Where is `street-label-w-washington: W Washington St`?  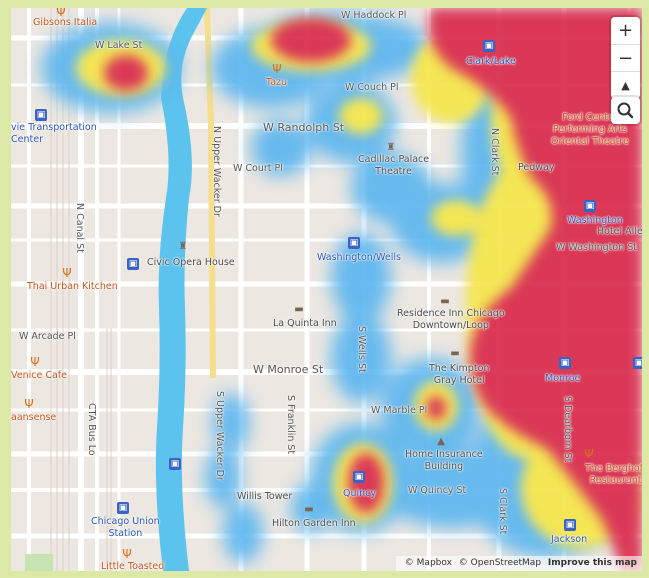 street-label-w-washington: W Washington St is located at coordinates (597, 247).